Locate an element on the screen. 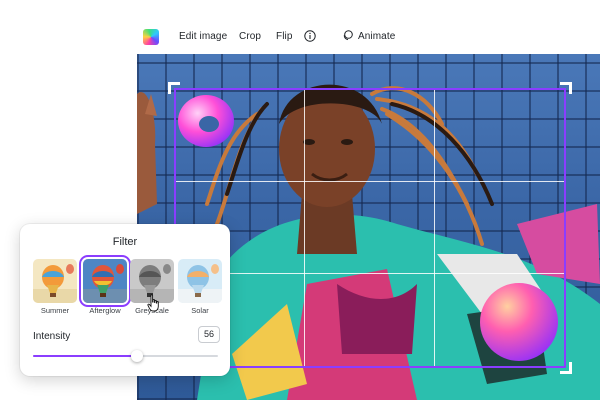 The image size is (600, 400). info-icon is located at coordinates (310, 36).